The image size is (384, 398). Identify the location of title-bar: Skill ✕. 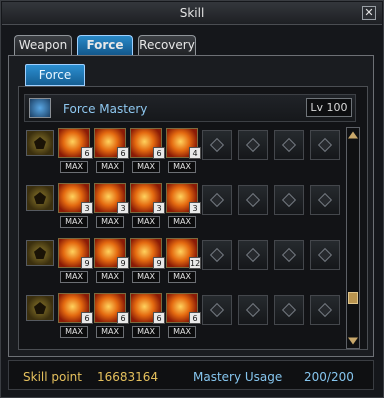
(192, 13).